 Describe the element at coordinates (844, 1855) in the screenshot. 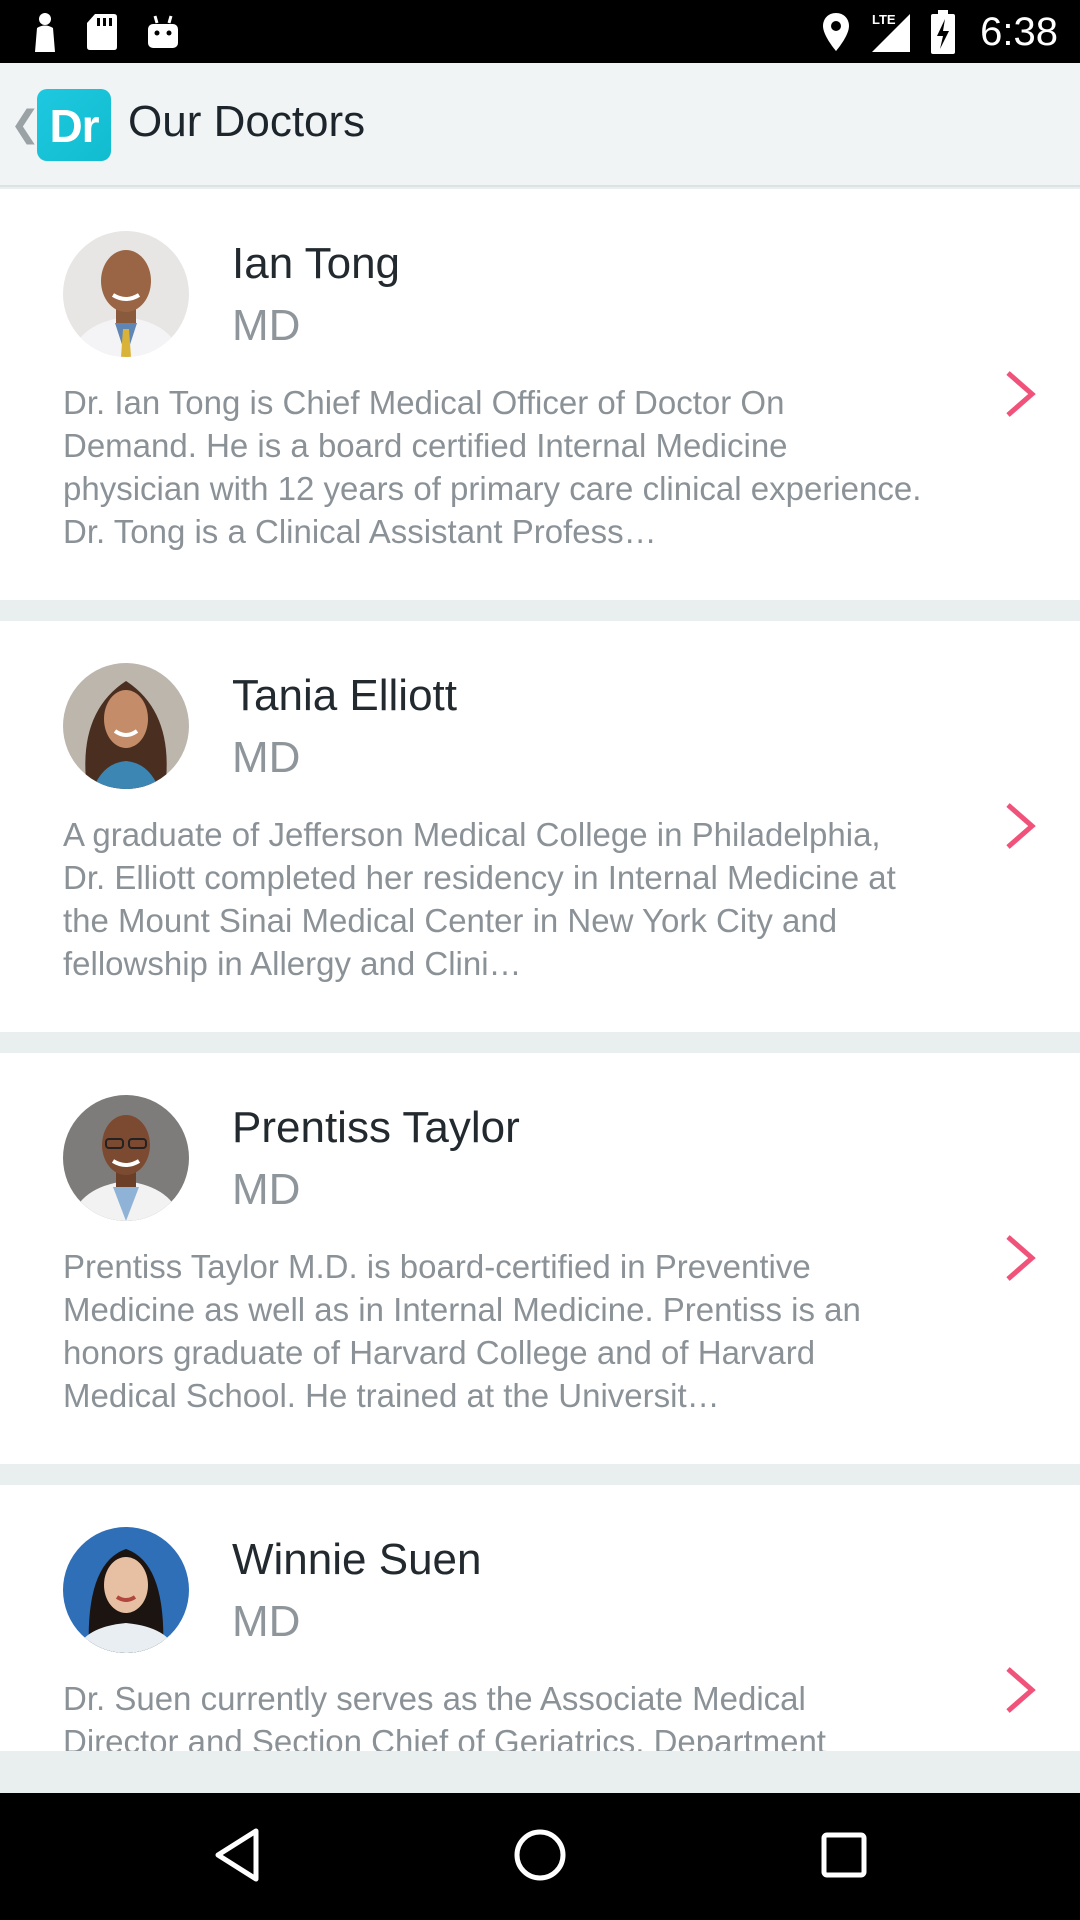

I see `recents-icon` at that location.